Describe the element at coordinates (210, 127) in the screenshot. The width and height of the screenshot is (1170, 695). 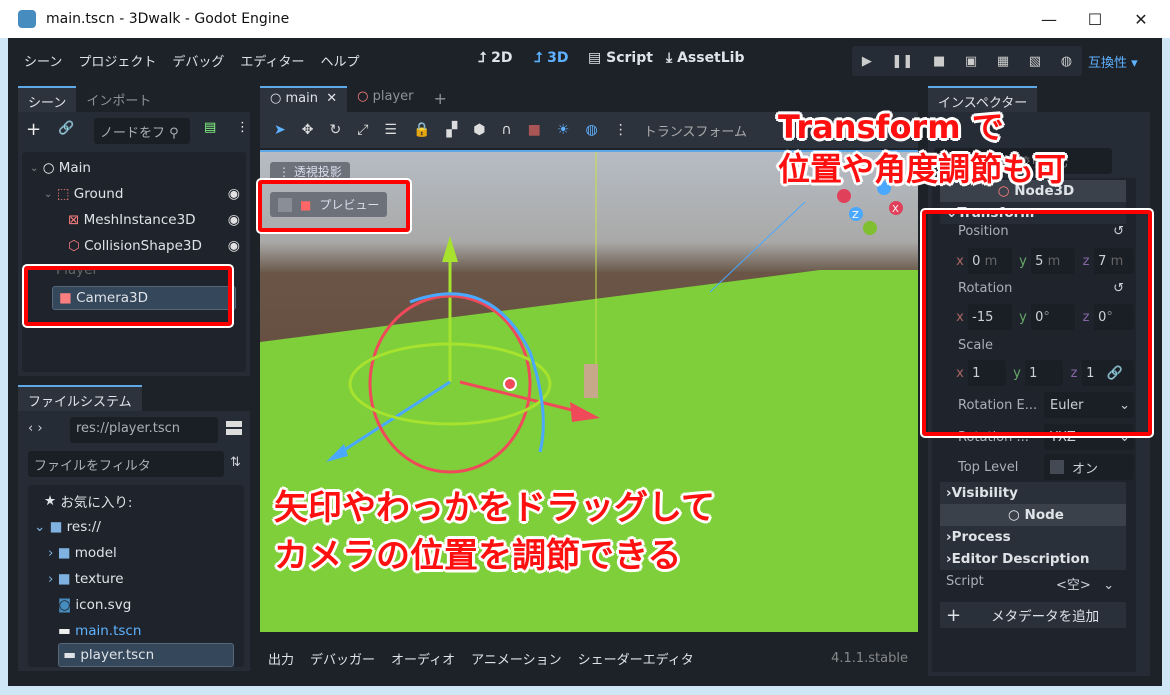
I see `add-script-icon: ▤` at that location.